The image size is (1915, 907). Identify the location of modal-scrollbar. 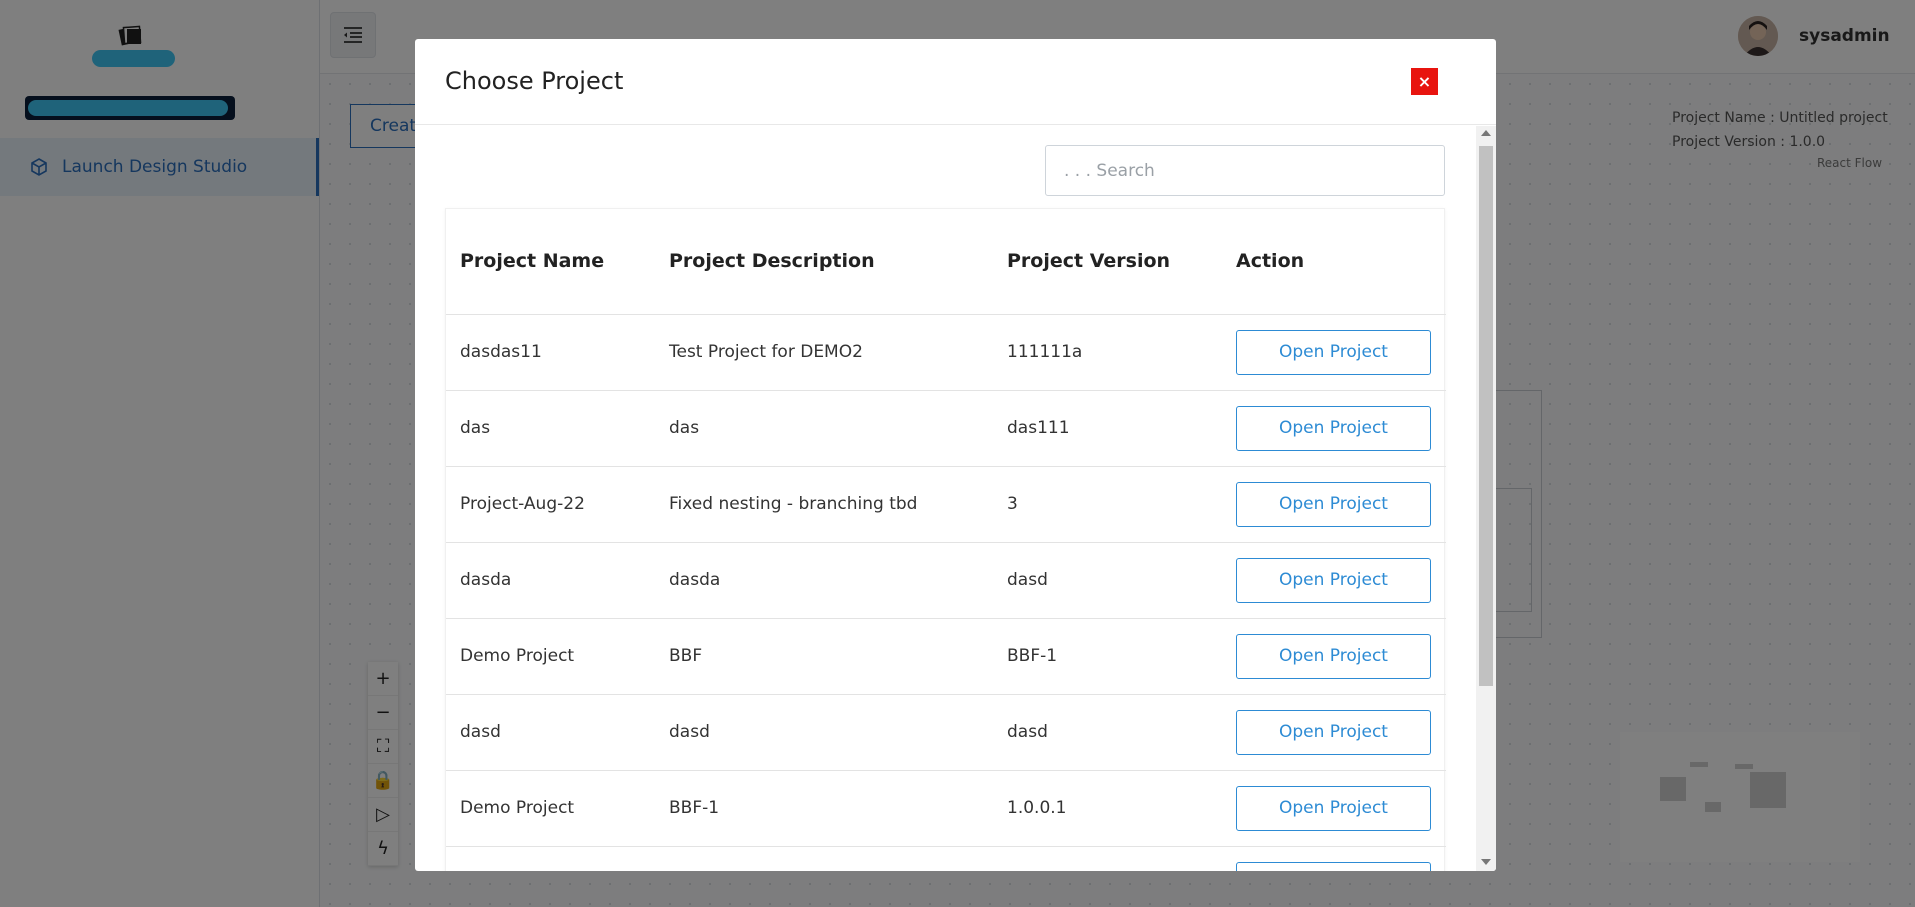
(1486, 498).